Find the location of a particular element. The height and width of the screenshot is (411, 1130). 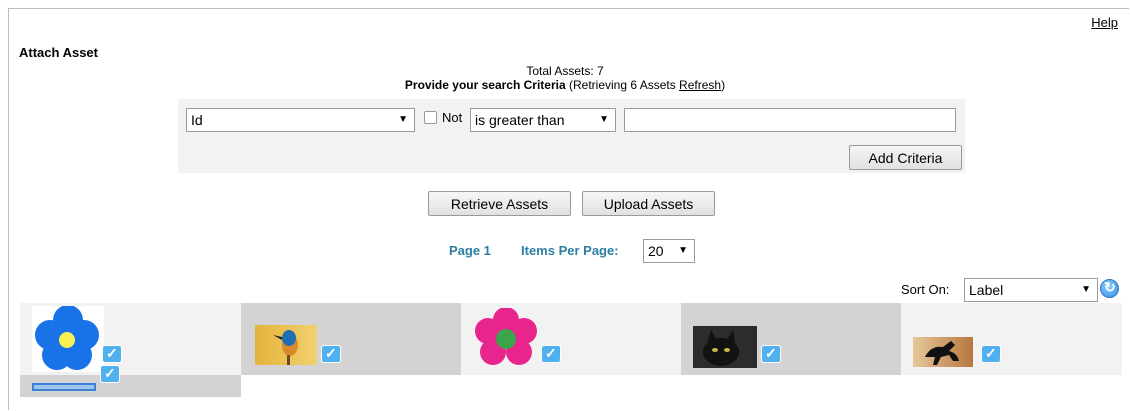

pink-flower-thumbnail is located at coordinates (506, 336).